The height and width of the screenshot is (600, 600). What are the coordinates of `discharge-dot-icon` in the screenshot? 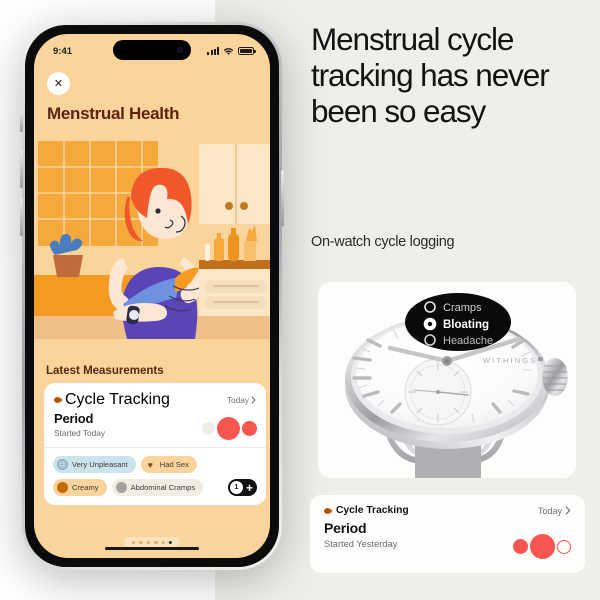 It's located at (62, 487).